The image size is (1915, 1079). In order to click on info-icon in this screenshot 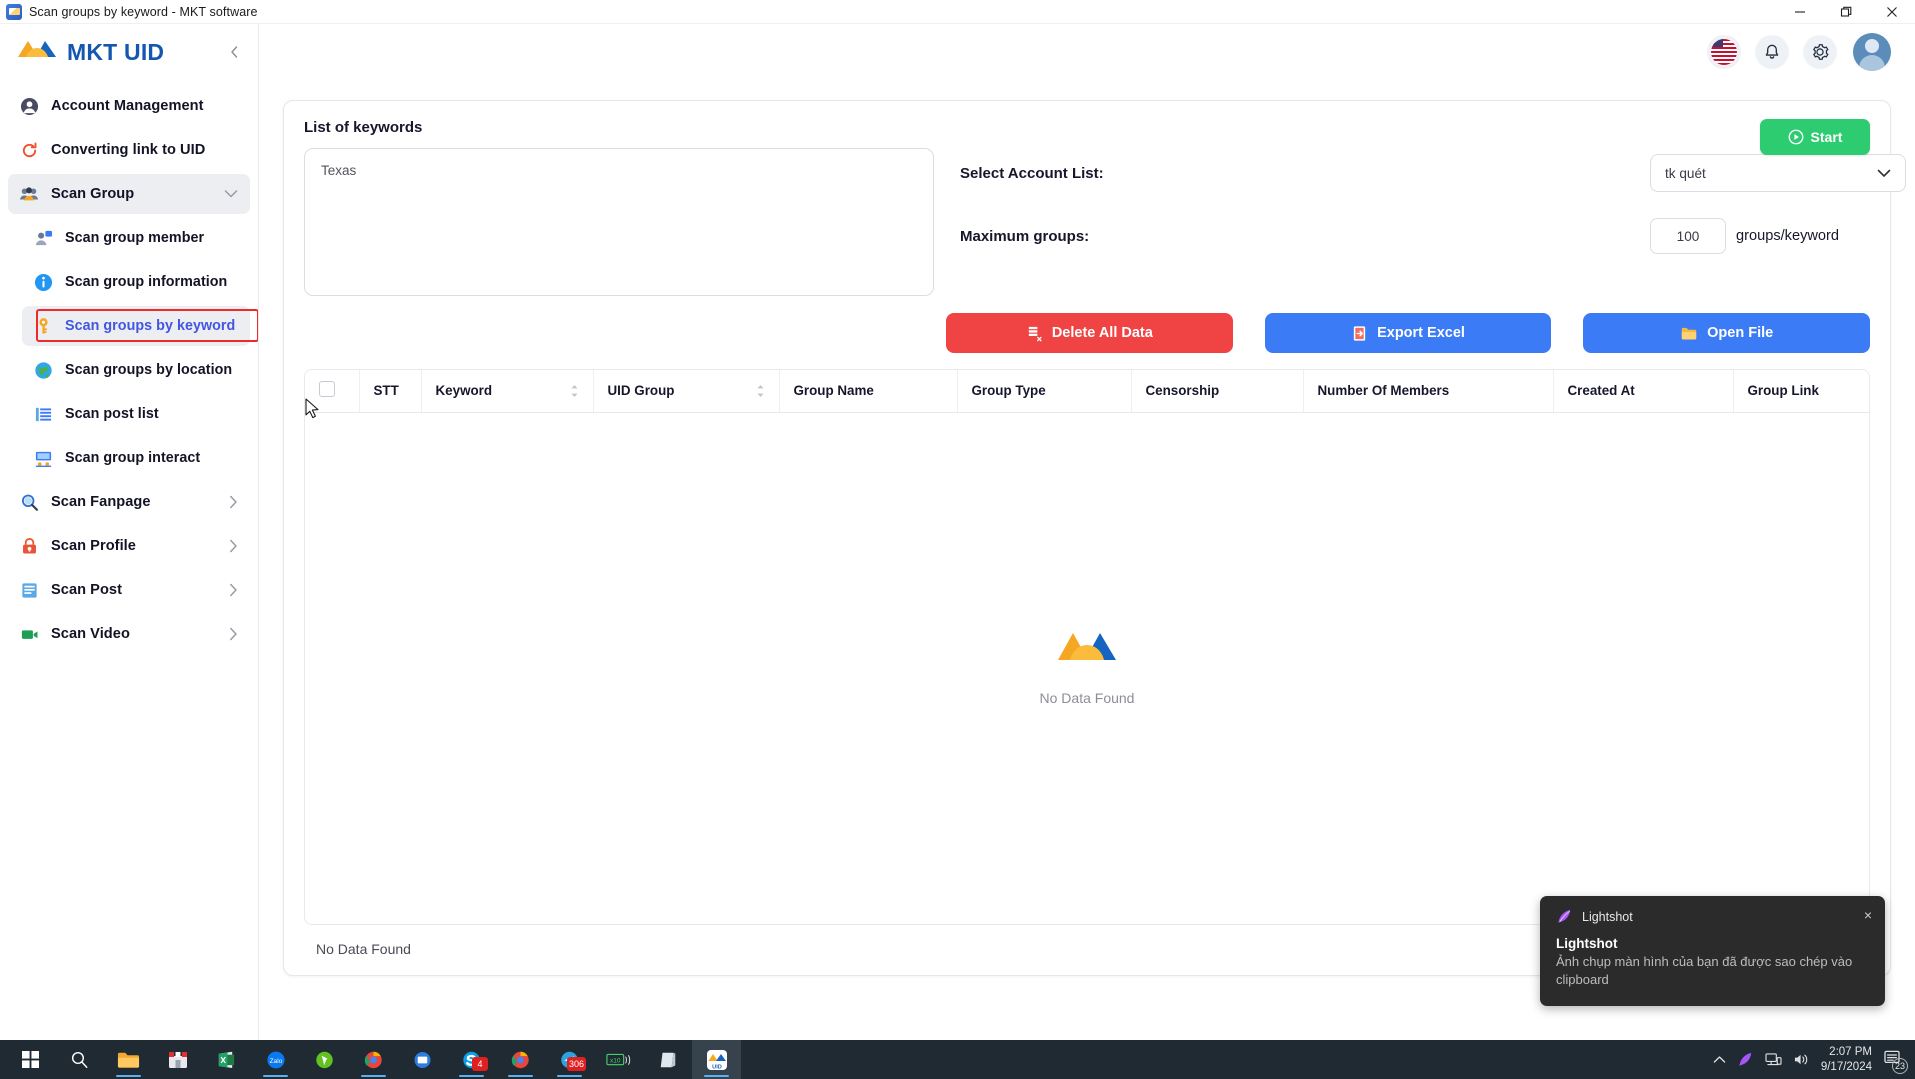, I will do `click(43, 282)`.